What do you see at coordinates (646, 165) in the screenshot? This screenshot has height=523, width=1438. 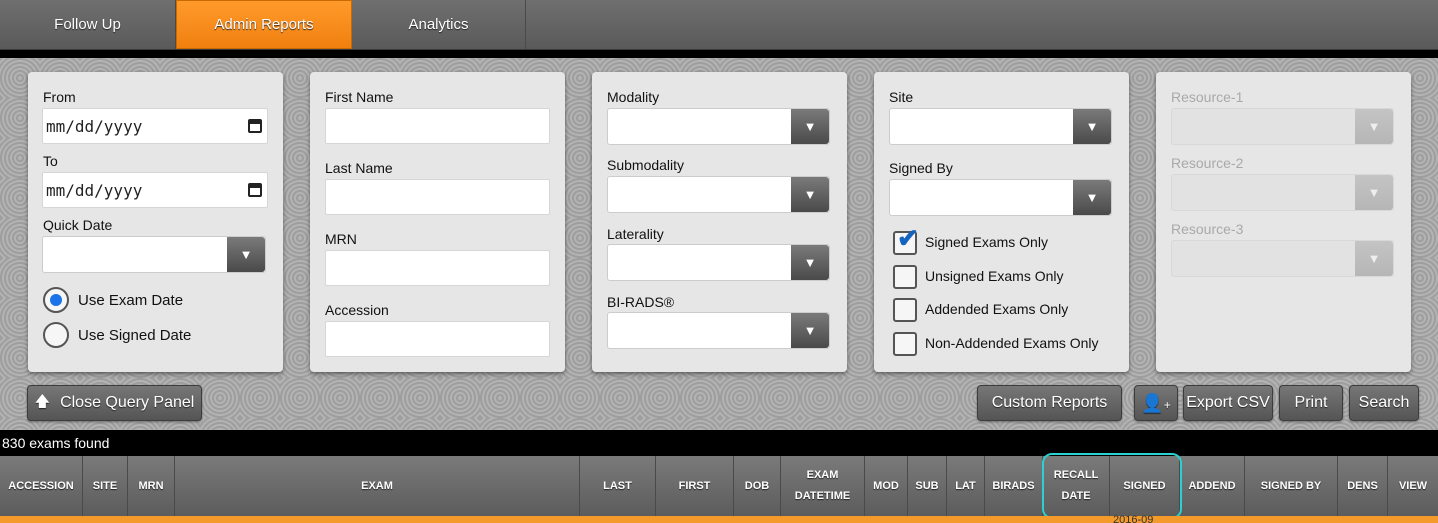 I see `submodality-label: Submodality` at bounding box center [646, 165].